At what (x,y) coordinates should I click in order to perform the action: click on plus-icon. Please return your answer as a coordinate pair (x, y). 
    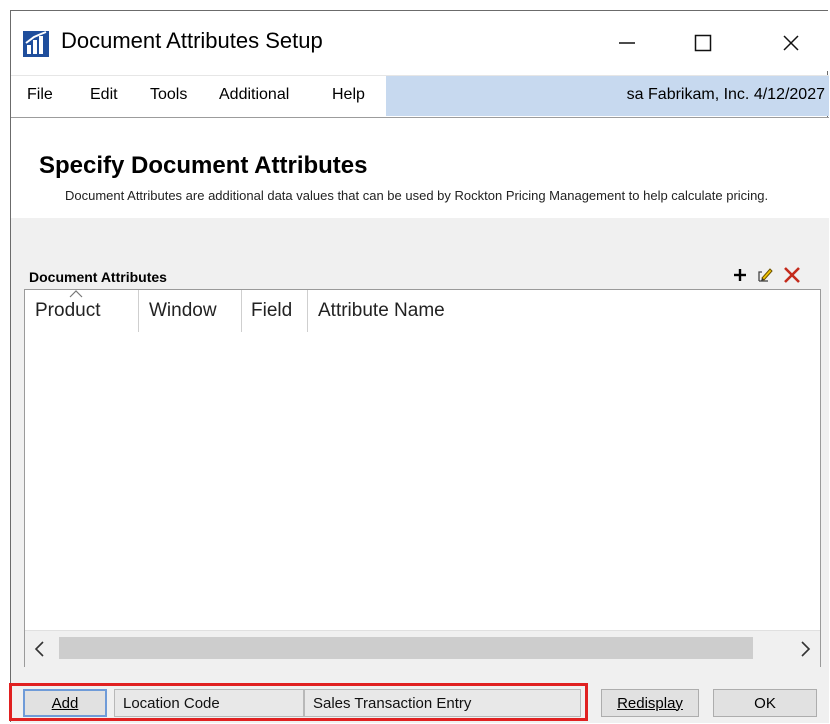
    Looking at the image, I should click on (740, 275).